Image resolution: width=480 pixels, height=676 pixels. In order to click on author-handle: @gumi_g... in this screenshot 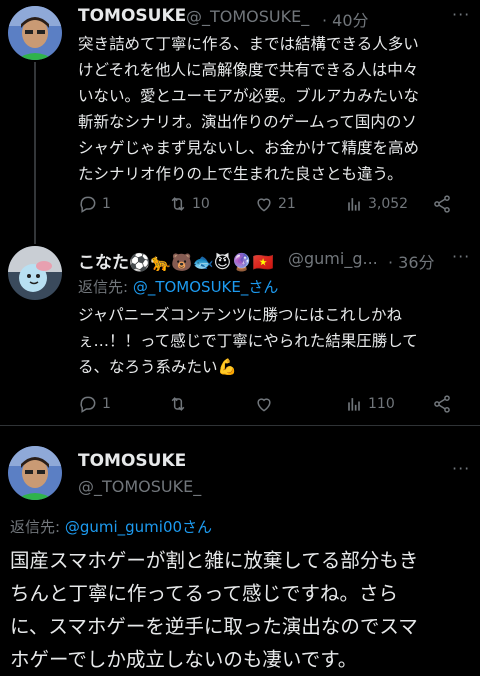, I will do `click(333, 258)`.